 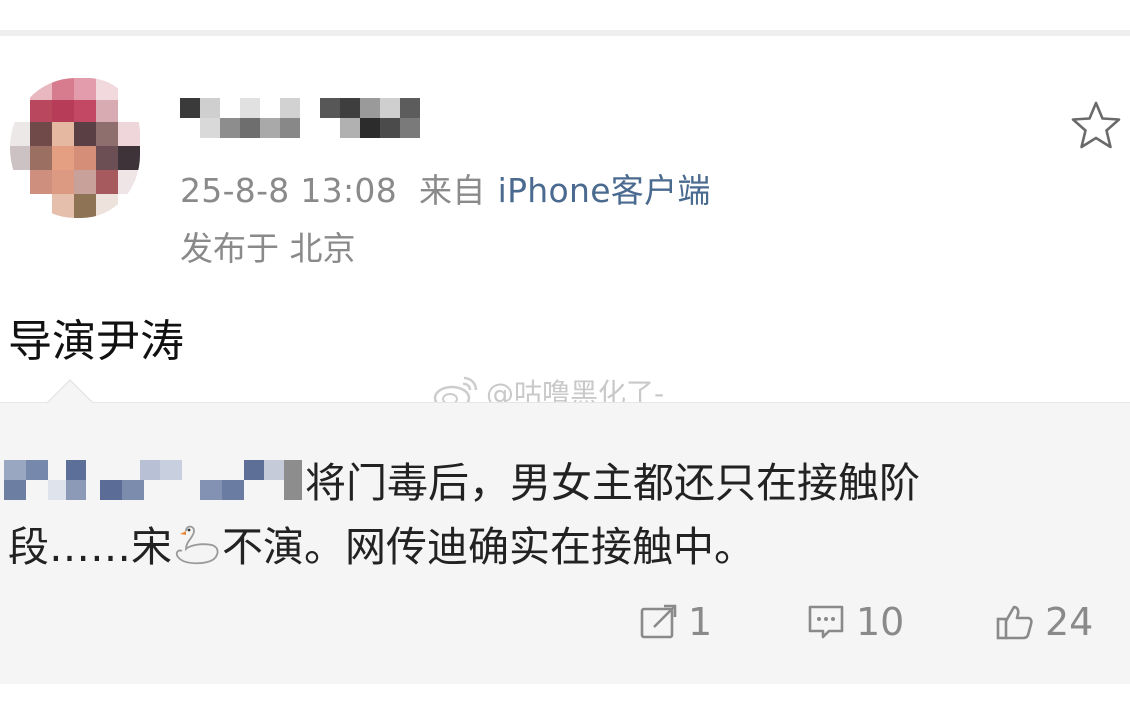 What do you see at coordinates (288, 190) in the screenshot?
I see `post-time: 25-8-8 13:08` at bounding box center [288, 190].